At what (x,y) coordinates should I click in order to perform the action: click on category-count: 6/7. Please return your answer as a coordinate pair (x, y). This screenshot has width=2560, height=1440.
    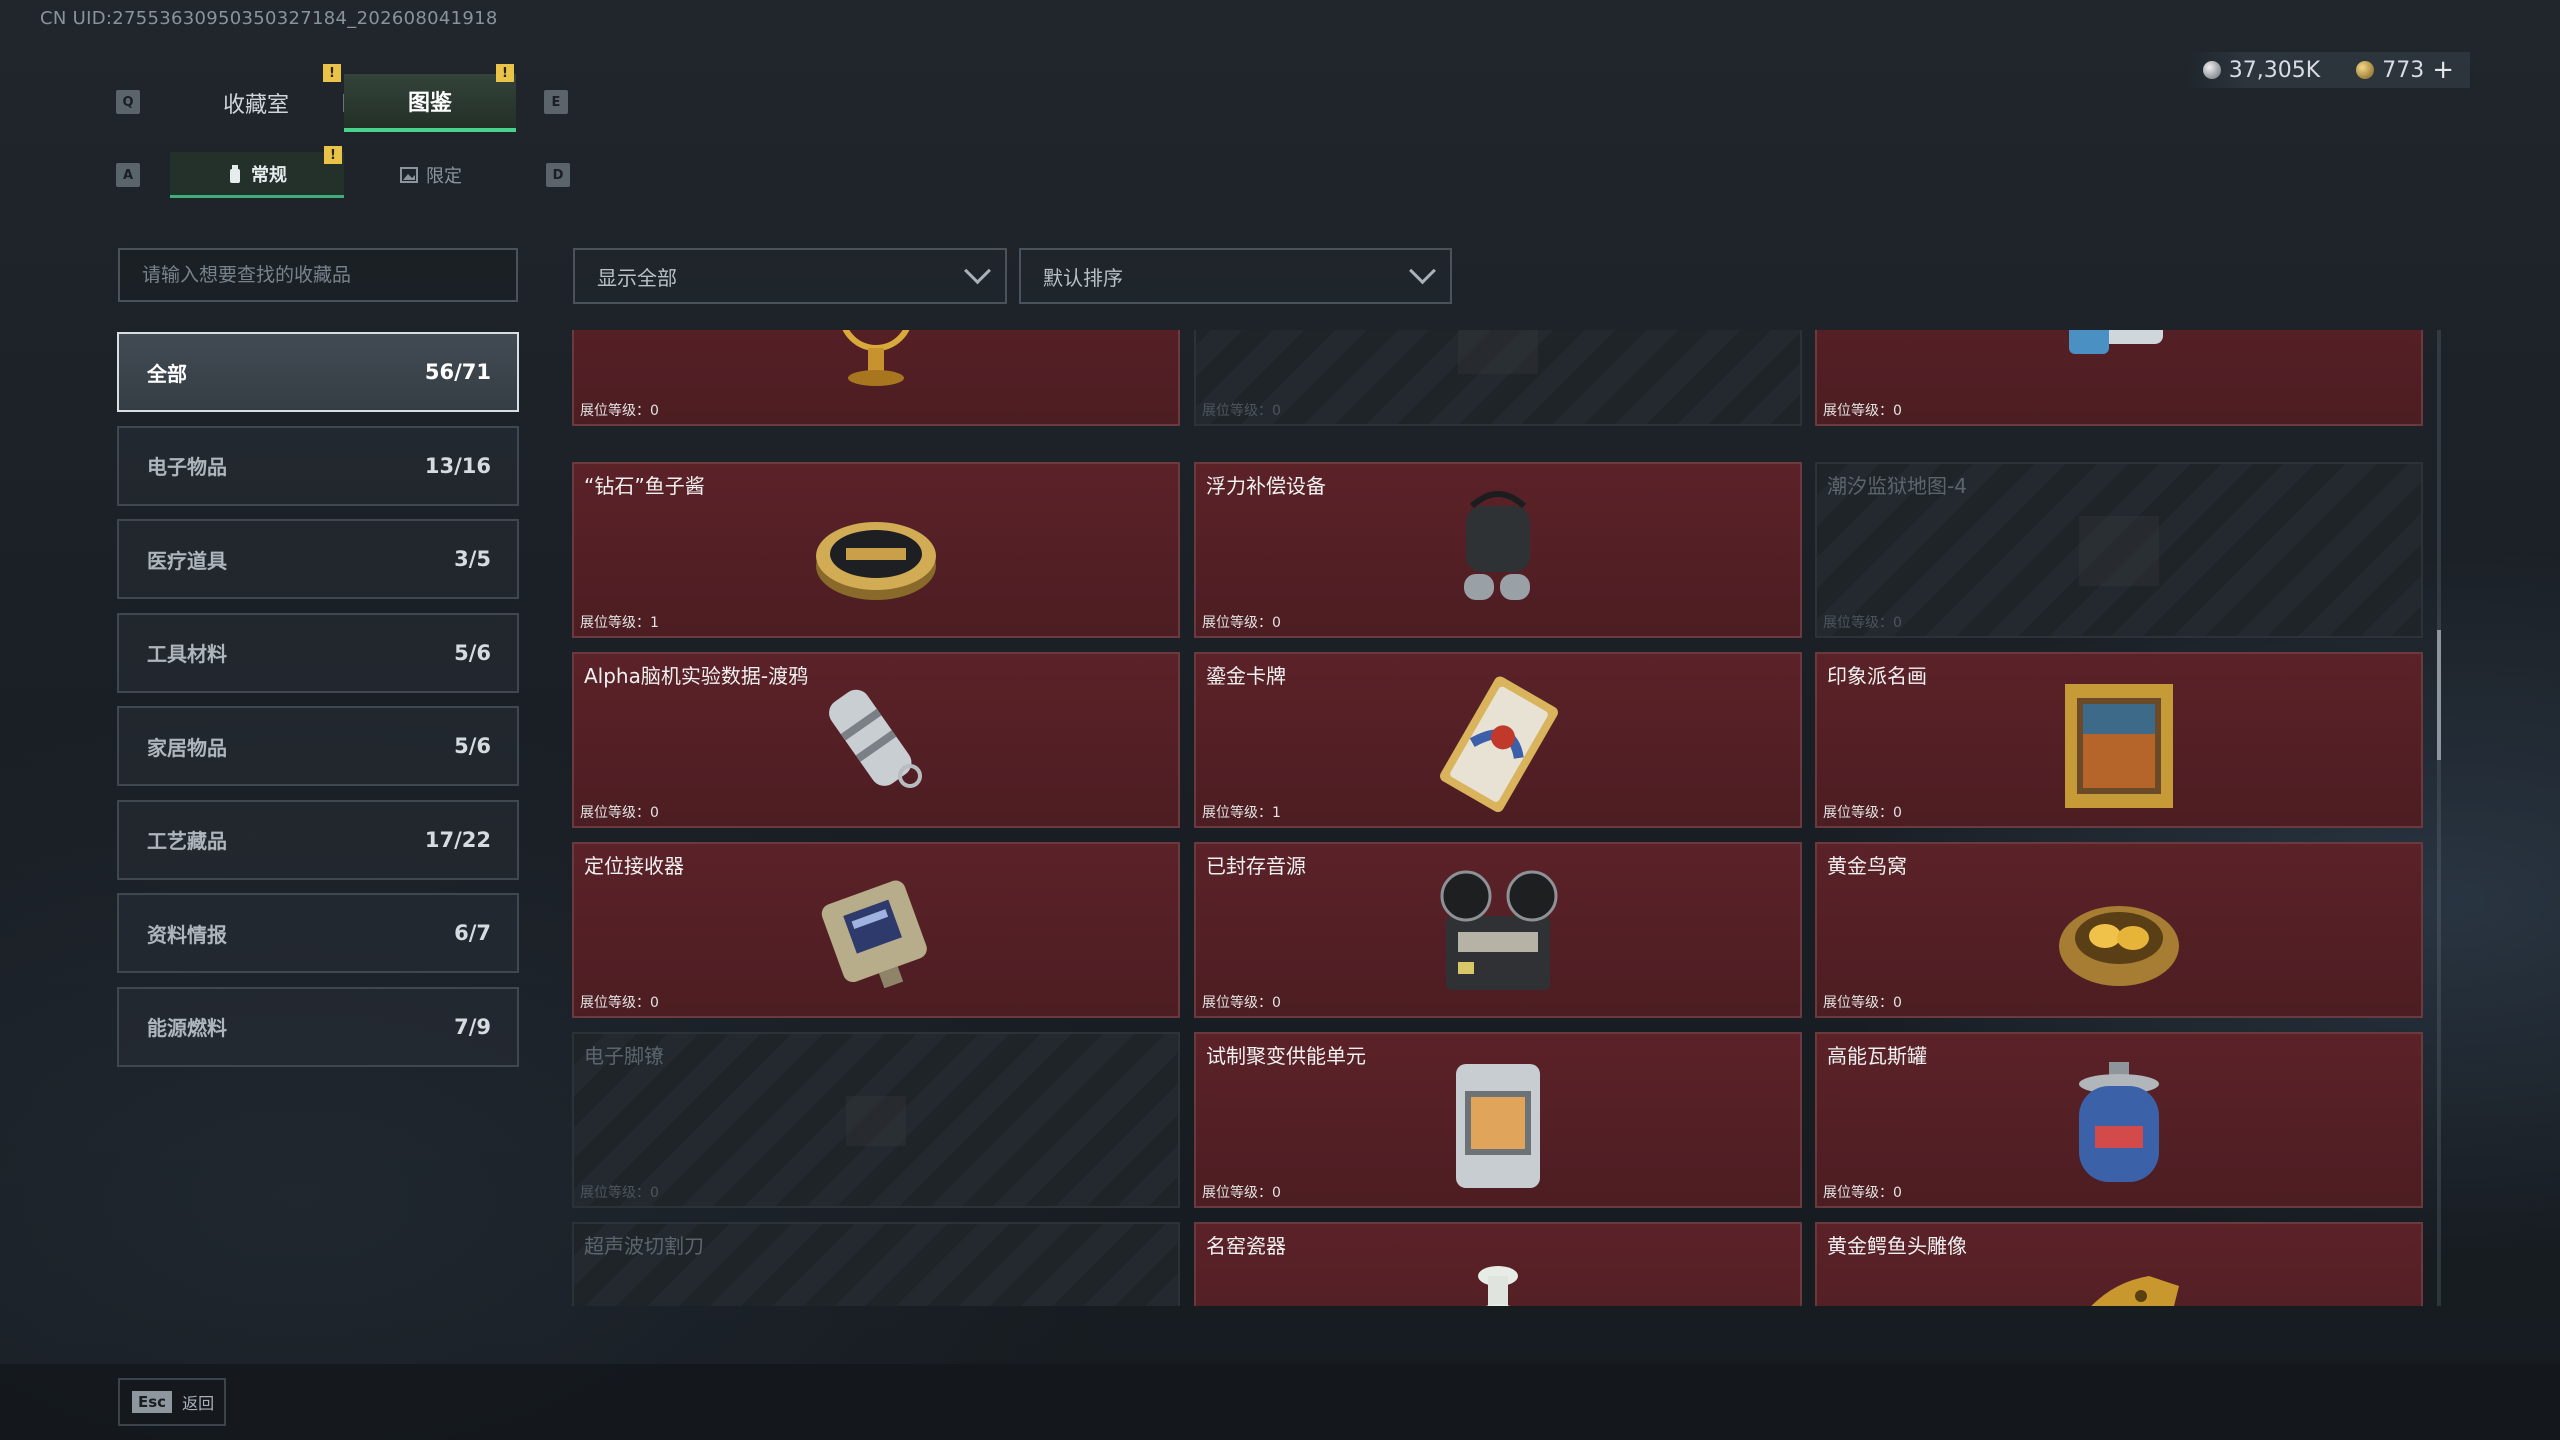
    Looking at the image, I should click on (472, 933).